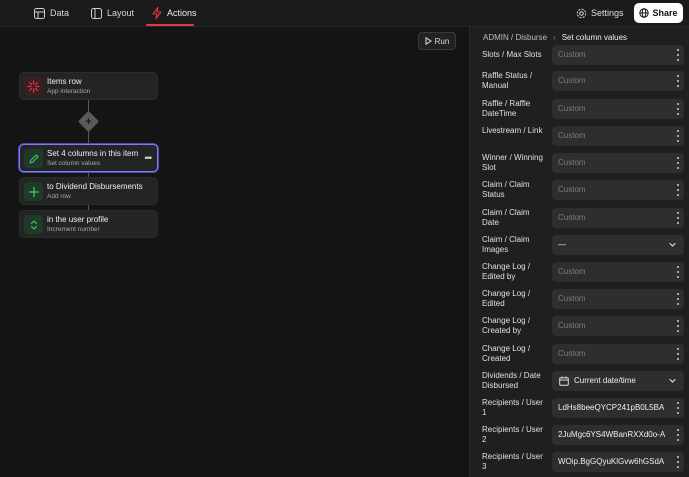  I want to click on column-label: Dividends / Date Disbursed, so click(511, 380).